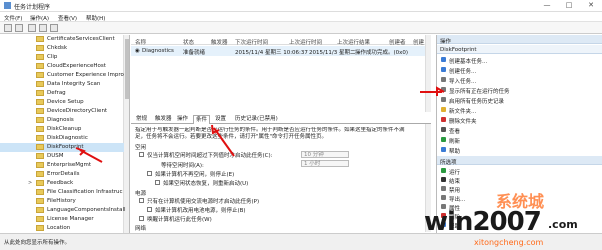 The width and height of the screenshot is (602, 250). I want to click on watermark-suffix: .com, so click(563, 224).